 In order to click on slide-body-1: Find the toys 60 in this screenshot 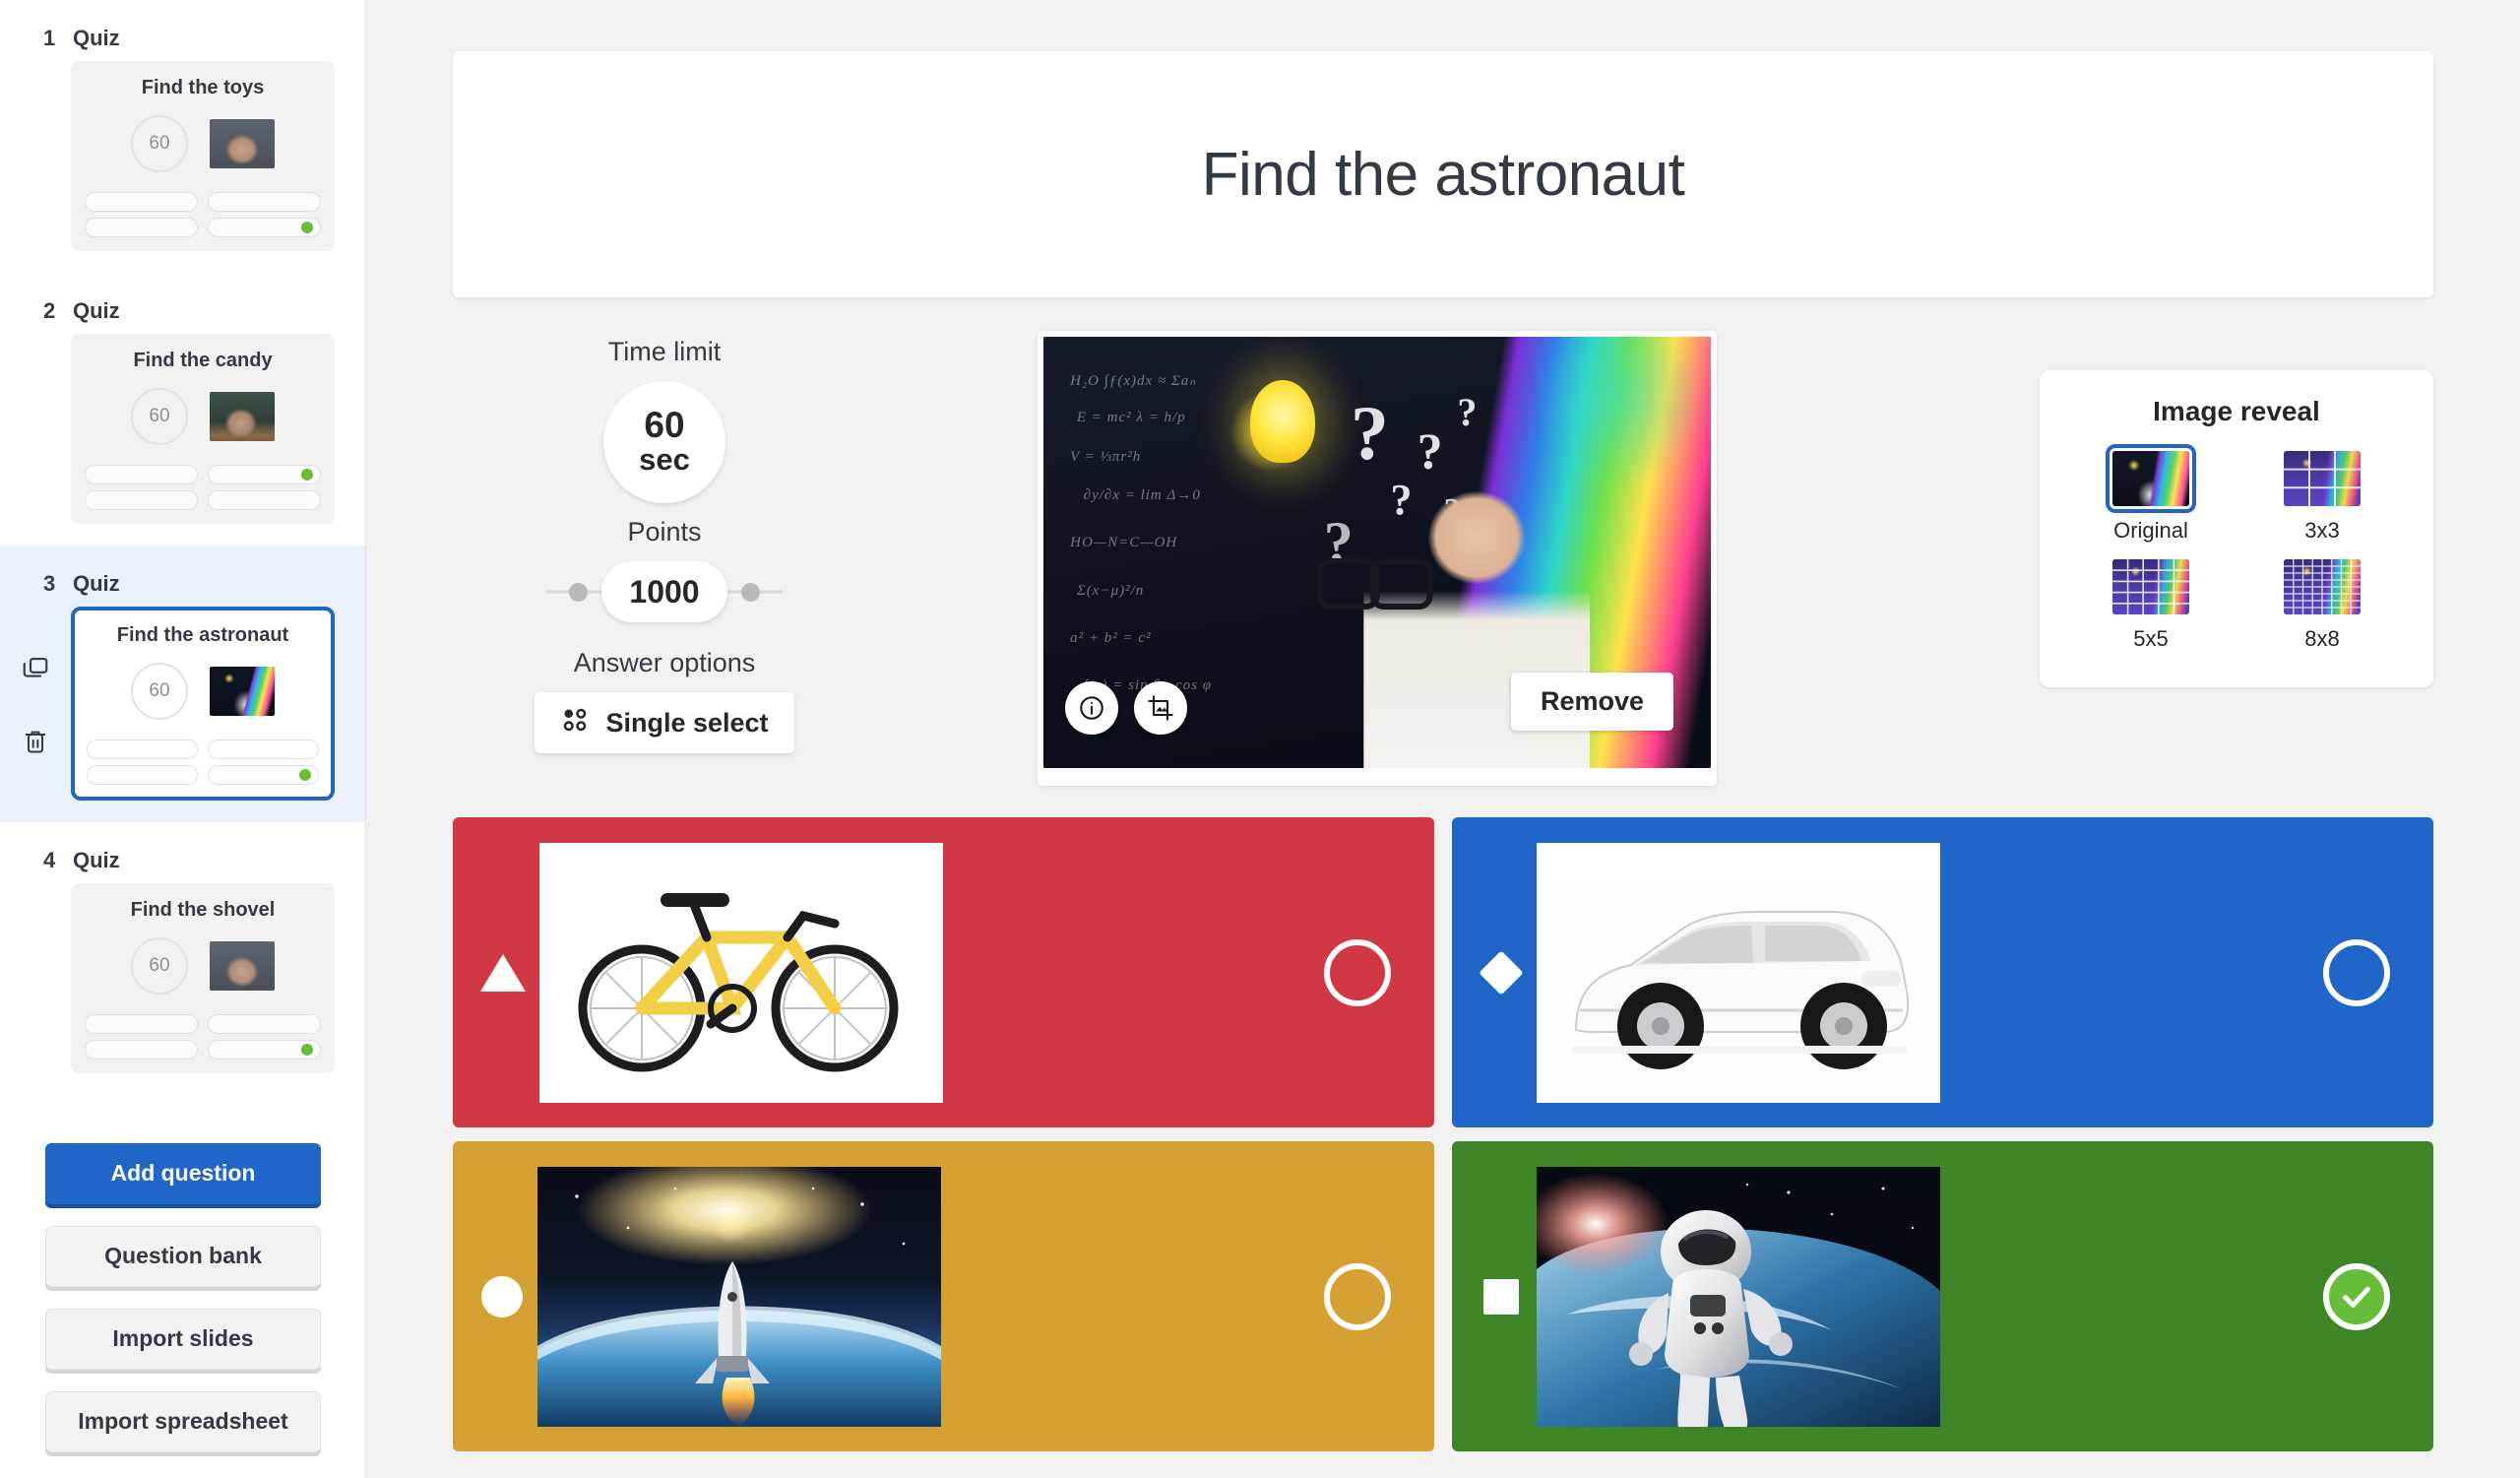, I will do `click(182, 156)`.